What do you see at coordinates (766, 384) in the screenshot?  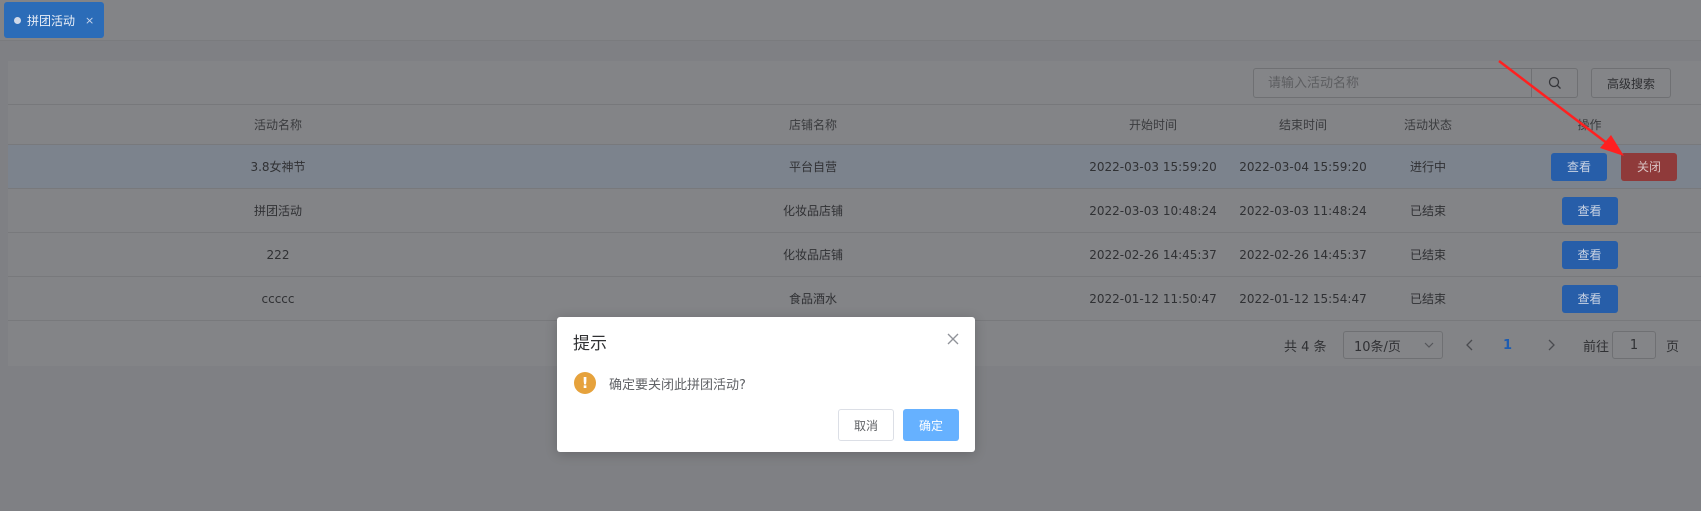 I see `confirm-dialog: 提示 ! 确定要关闭此拼团活动? 取消 确定` at bounding box center [766, 384].